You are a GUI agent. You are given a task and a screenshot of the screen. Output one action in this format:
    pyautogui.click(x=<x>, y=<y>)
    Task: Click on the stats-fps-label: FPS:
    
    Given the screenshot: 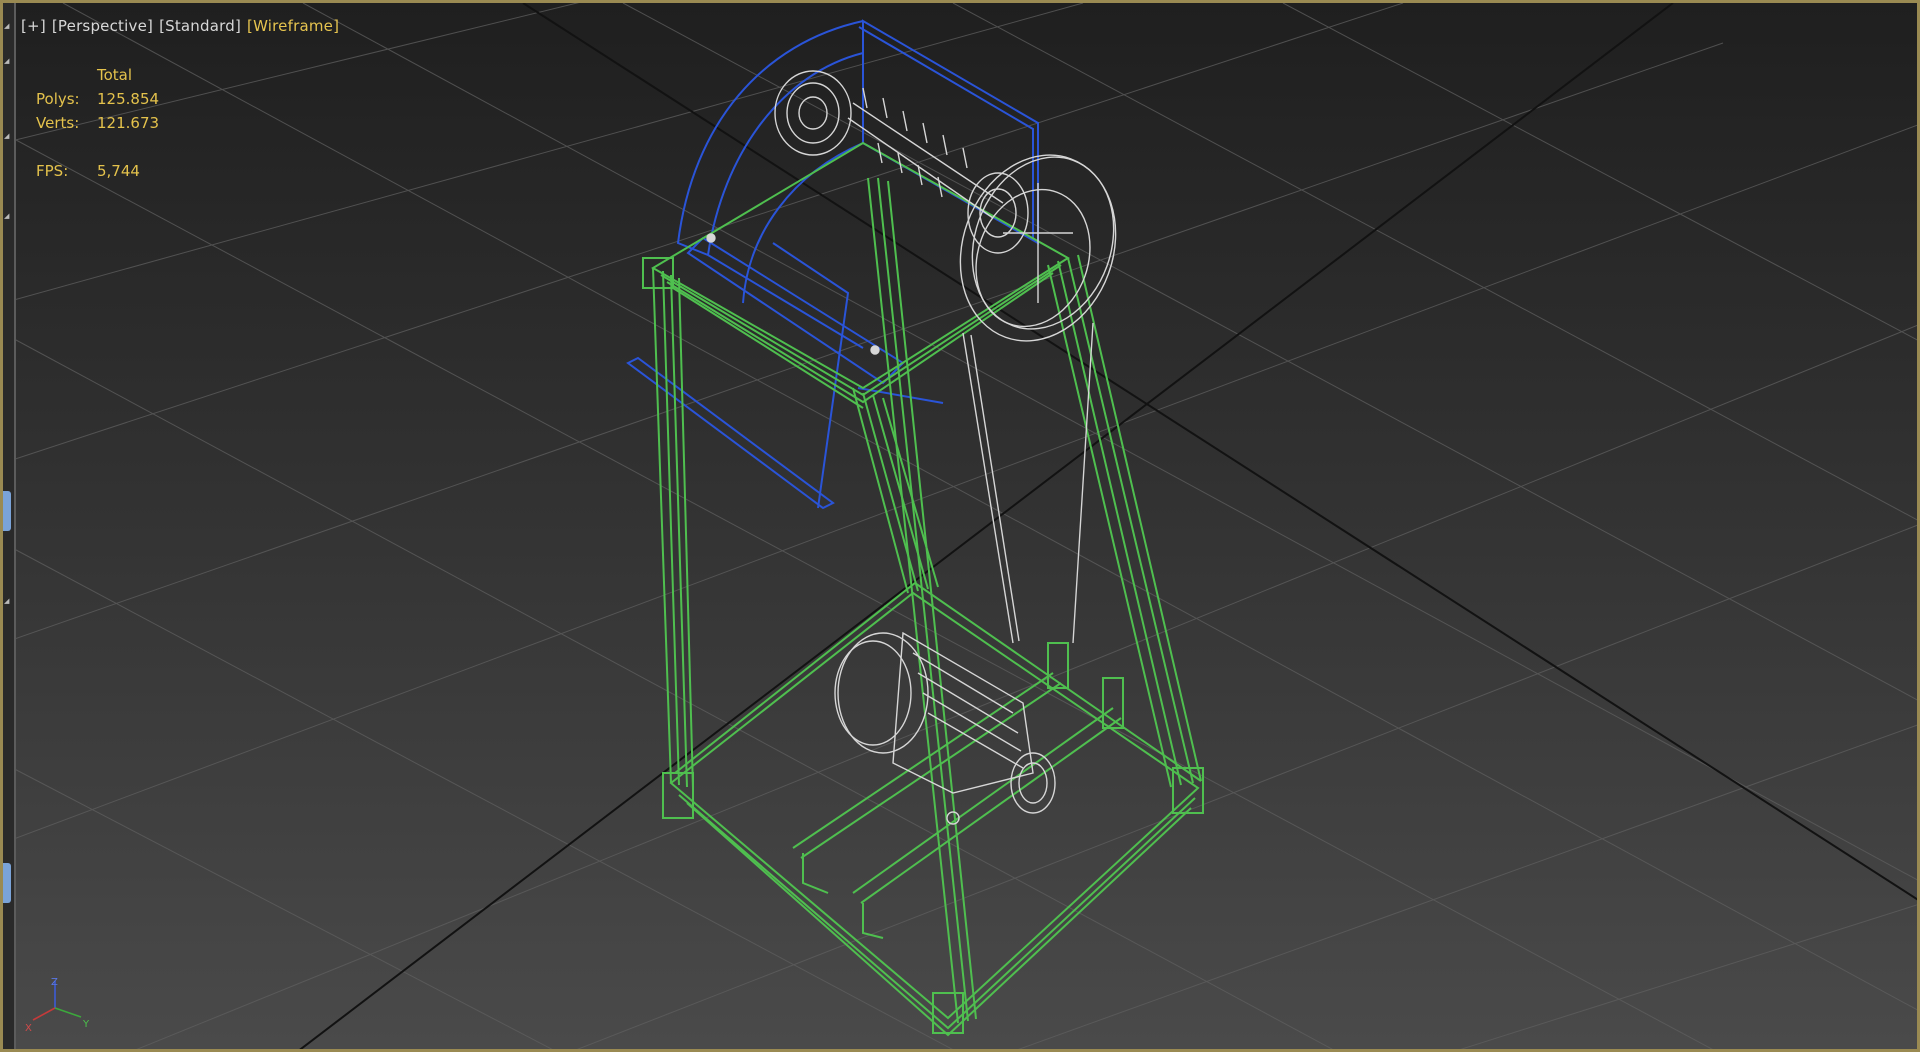 What is the action you would take?
    pyautogui.click(x=52, y=171)
    